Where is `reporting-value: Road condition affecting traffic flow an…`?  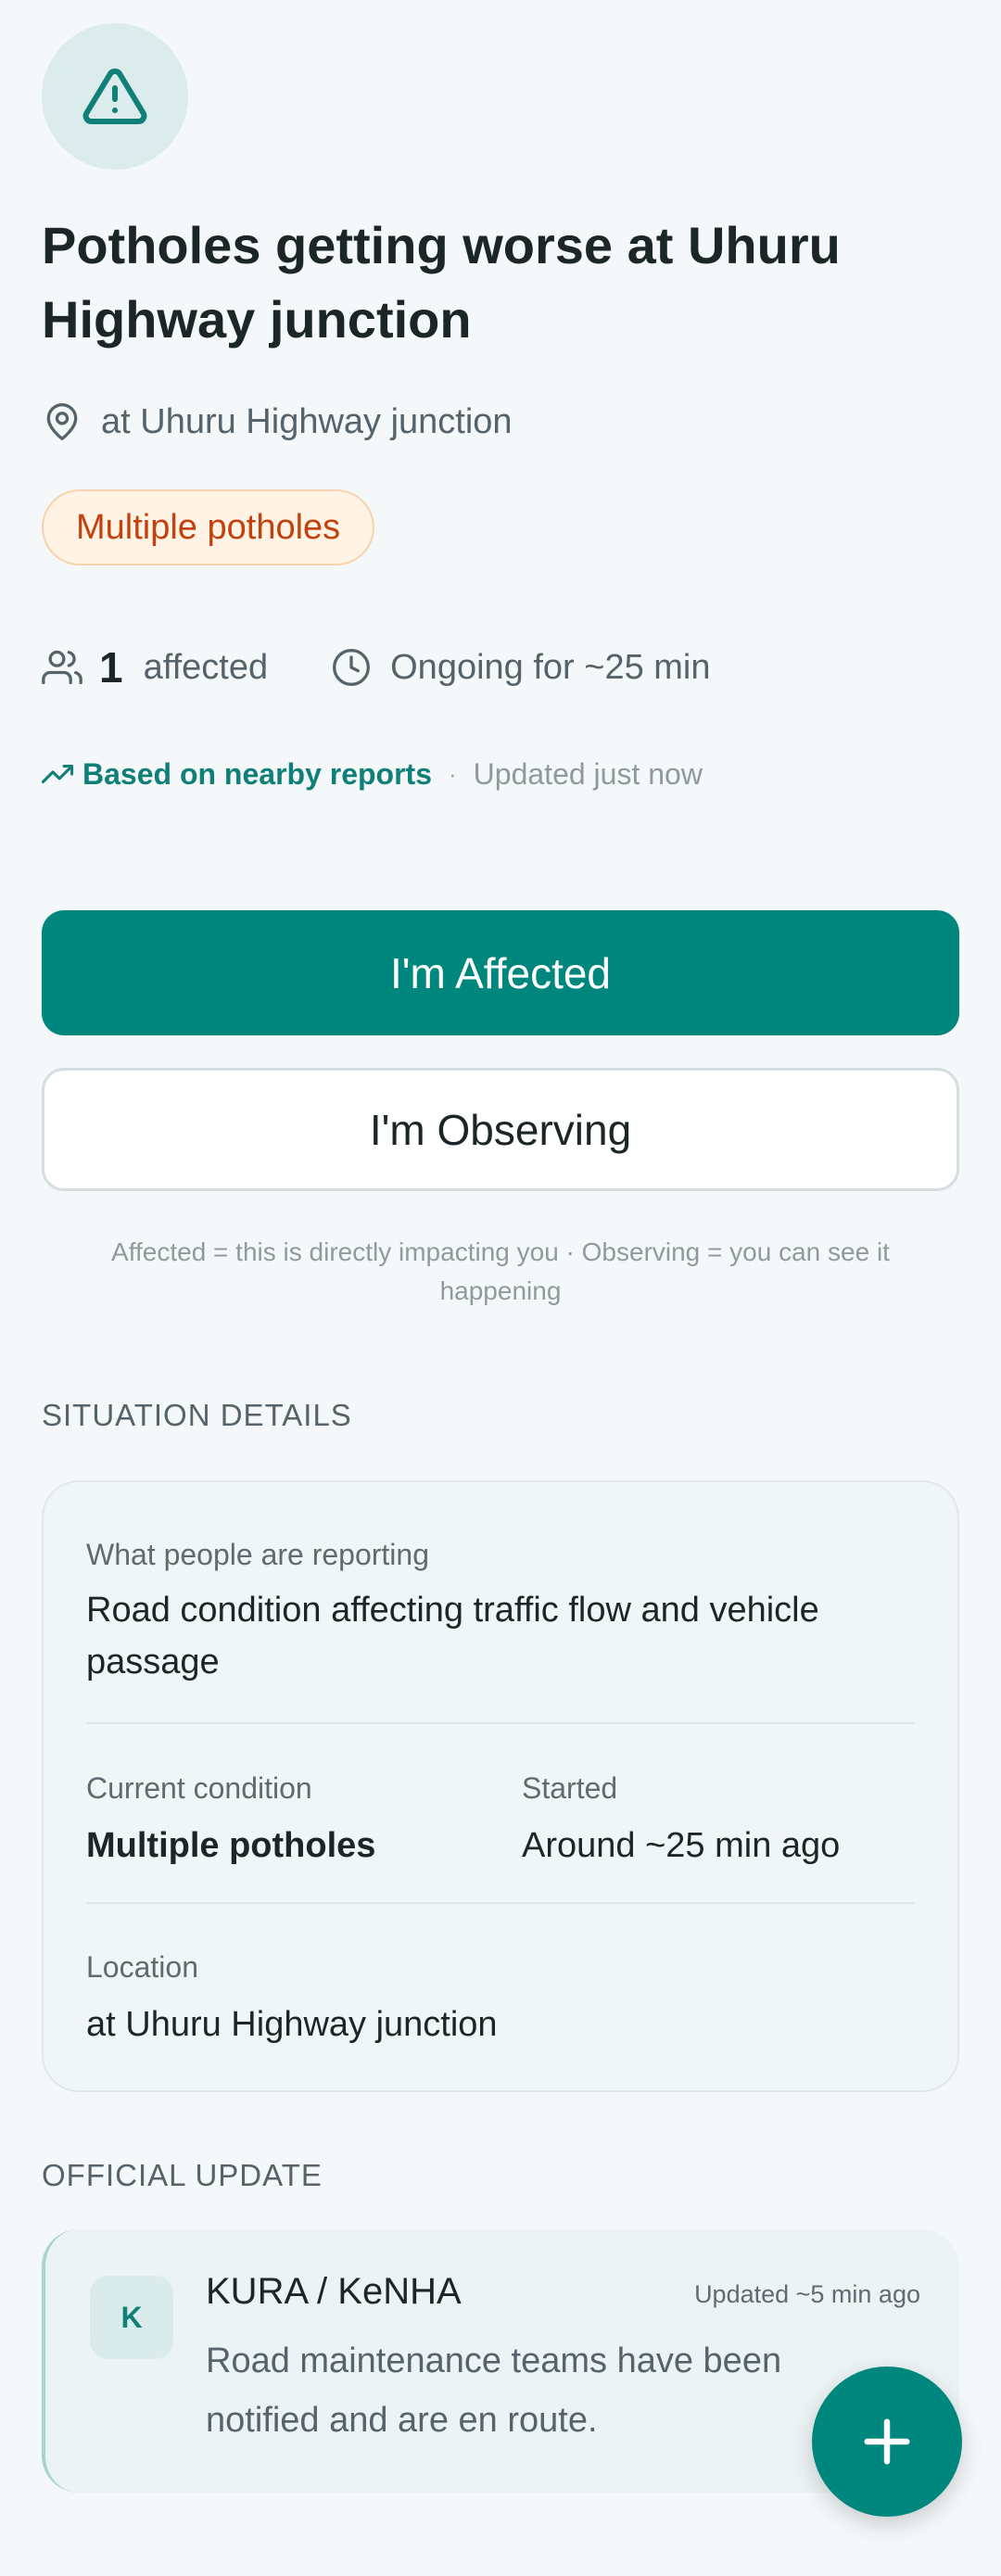 reporting-value: Road condition affecting traffic flow an… is located at coordinates (452, 1636).